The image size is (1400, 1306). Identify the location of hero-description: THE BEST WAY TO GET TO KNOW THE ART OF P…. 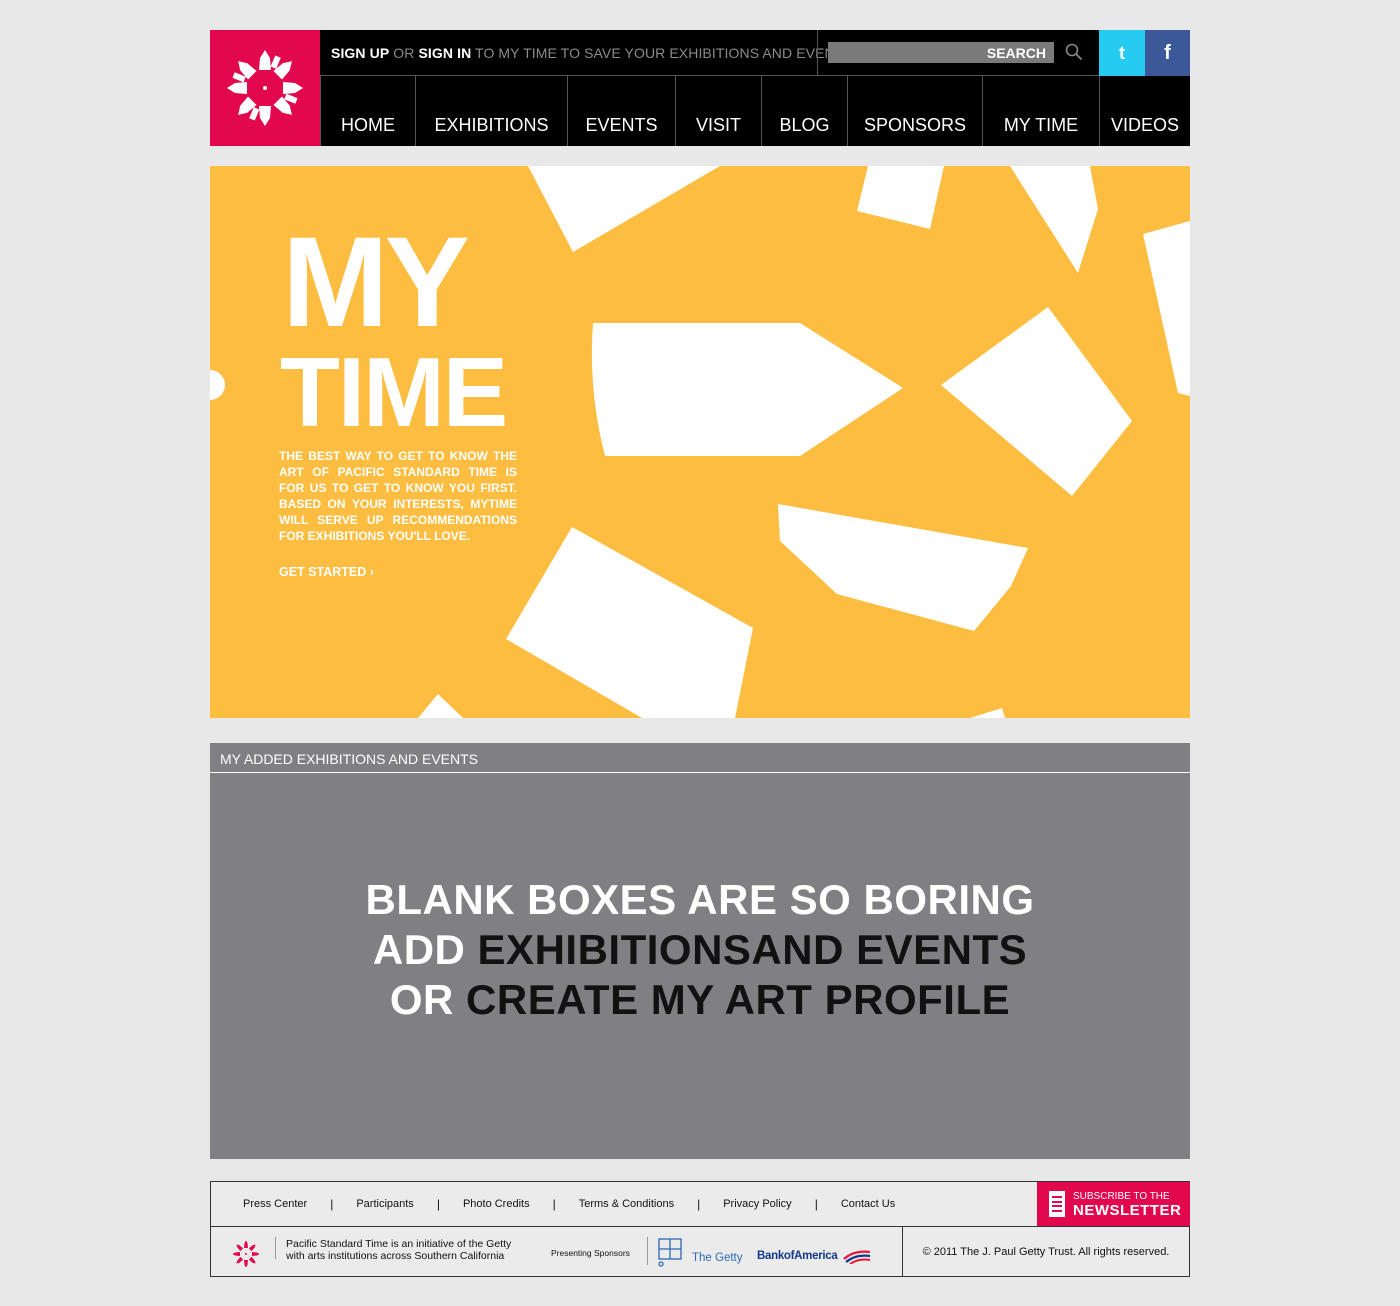
(398, 496).